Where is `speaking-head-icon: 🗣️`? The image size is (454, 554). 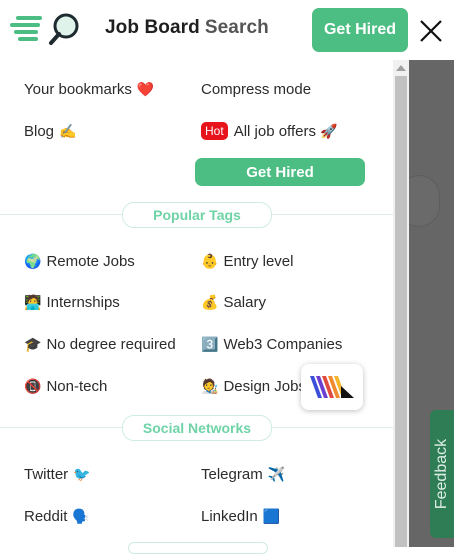 speaking-head-icon: 🗣️ is located at coordinates (81, 516).